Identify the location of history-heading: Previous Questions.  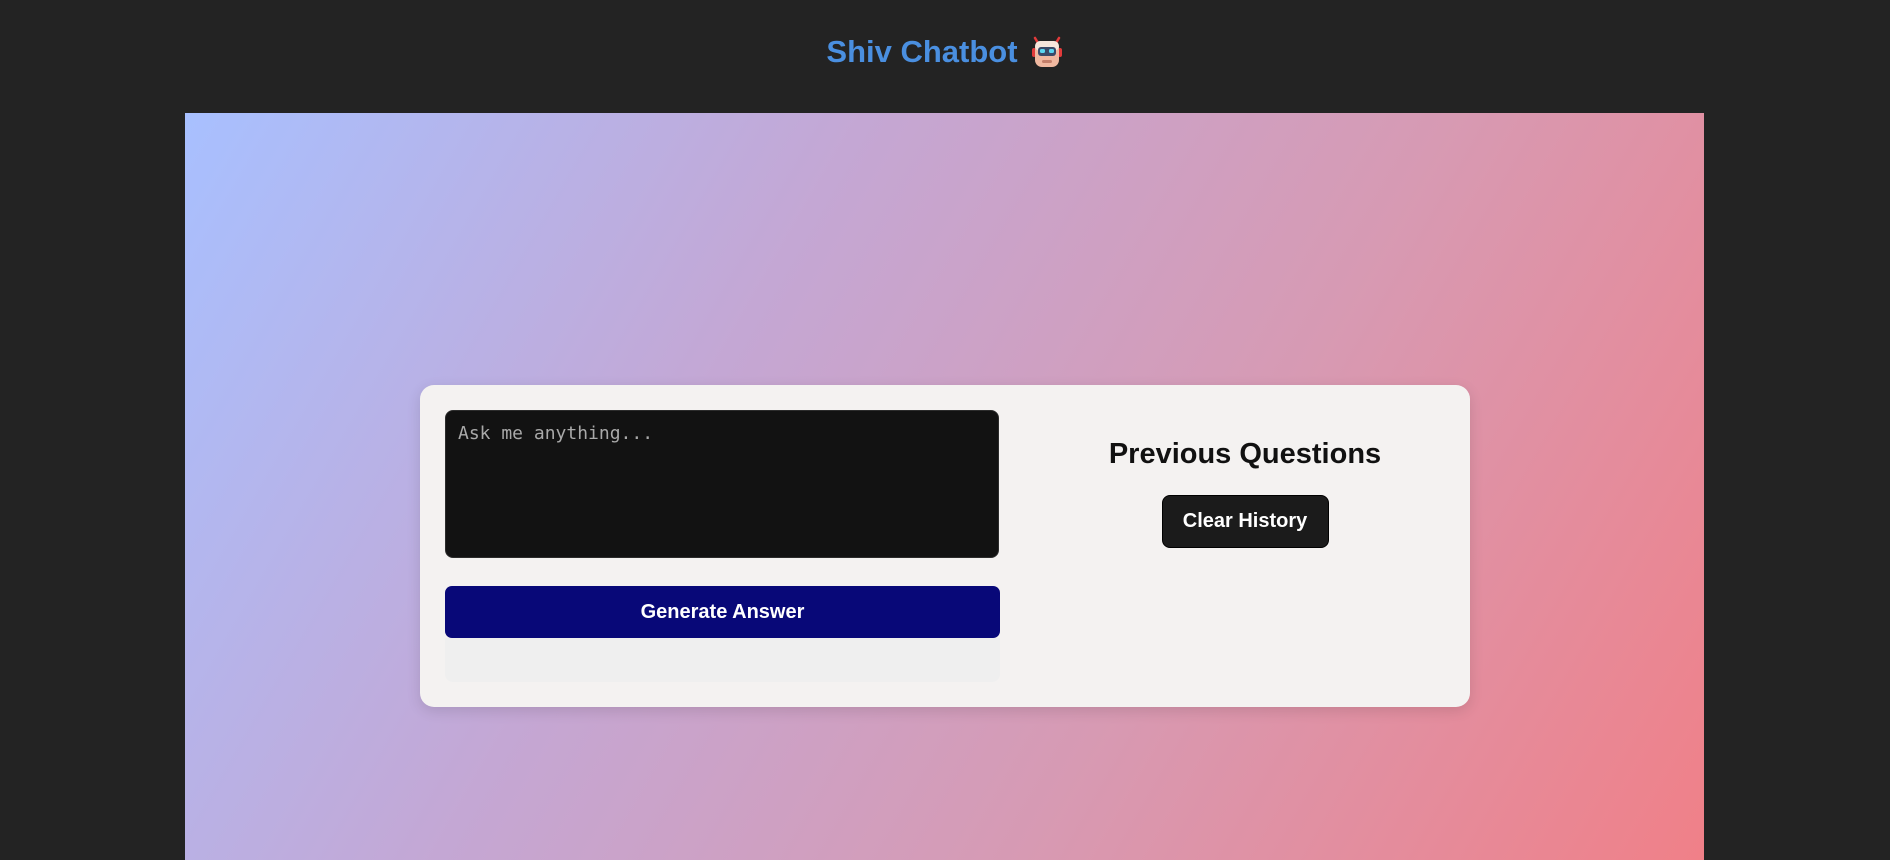
(1245, 454).